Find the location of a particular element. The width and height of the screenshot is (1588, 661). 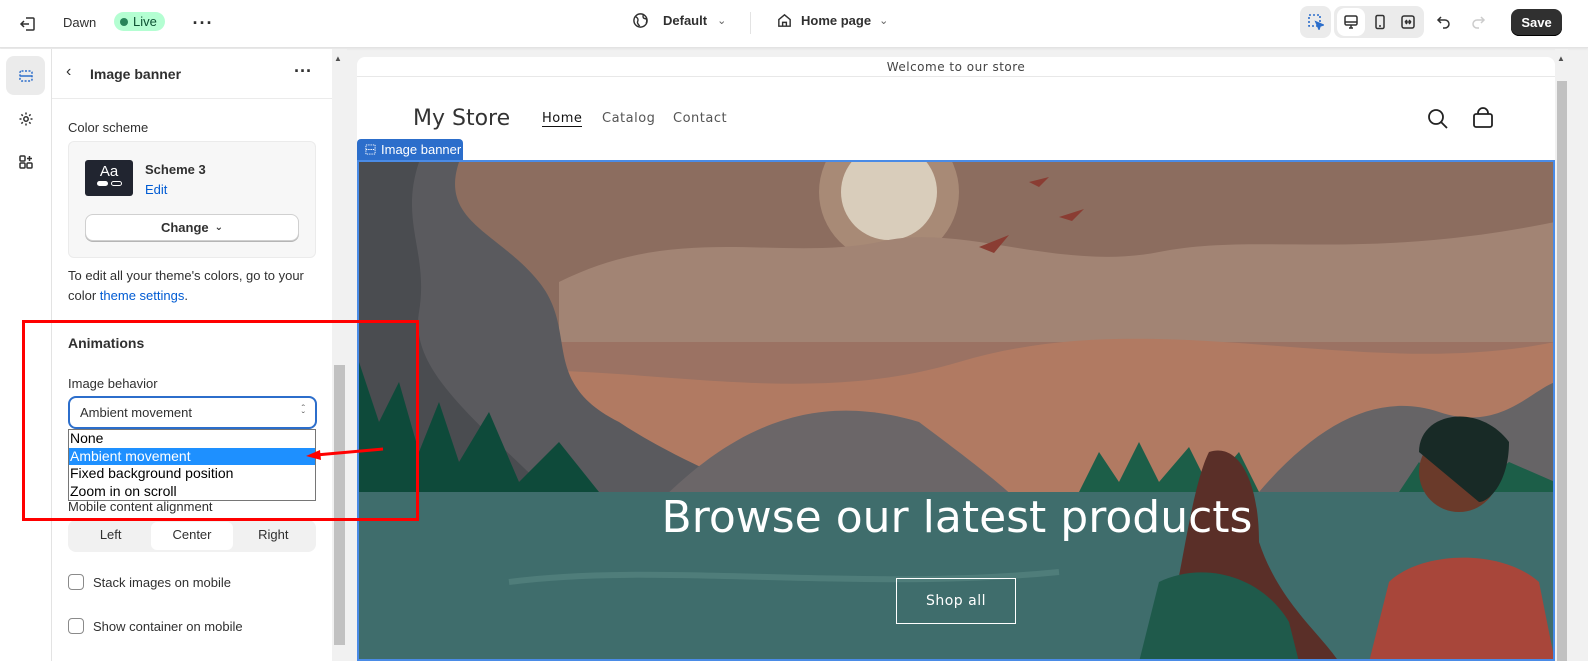

scrollbar-thumb is located at coordinates (1562, 371).